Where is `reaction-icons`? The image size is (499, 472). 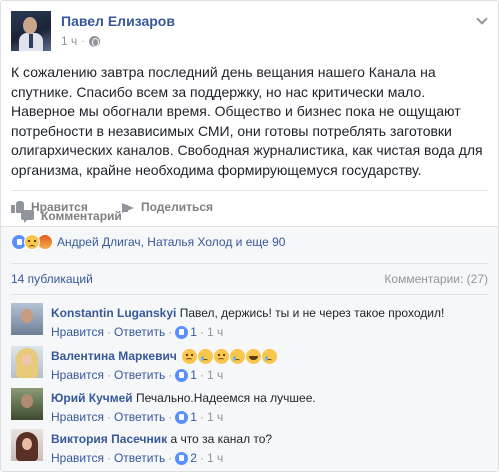
reaction-icons is located at coordinates (32, 242).